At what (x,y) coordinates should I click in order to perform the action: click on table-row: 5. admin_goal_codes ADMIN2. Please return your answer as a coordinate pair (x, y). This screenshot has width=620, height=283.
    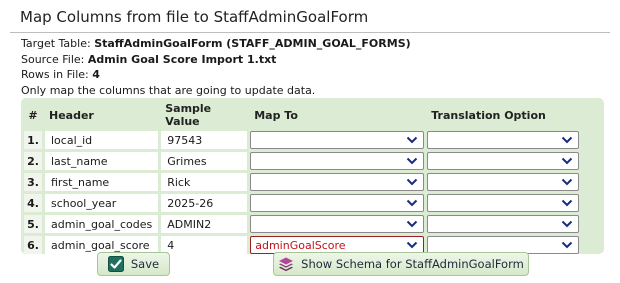
    Looking at the image, I should click on (302, 224).